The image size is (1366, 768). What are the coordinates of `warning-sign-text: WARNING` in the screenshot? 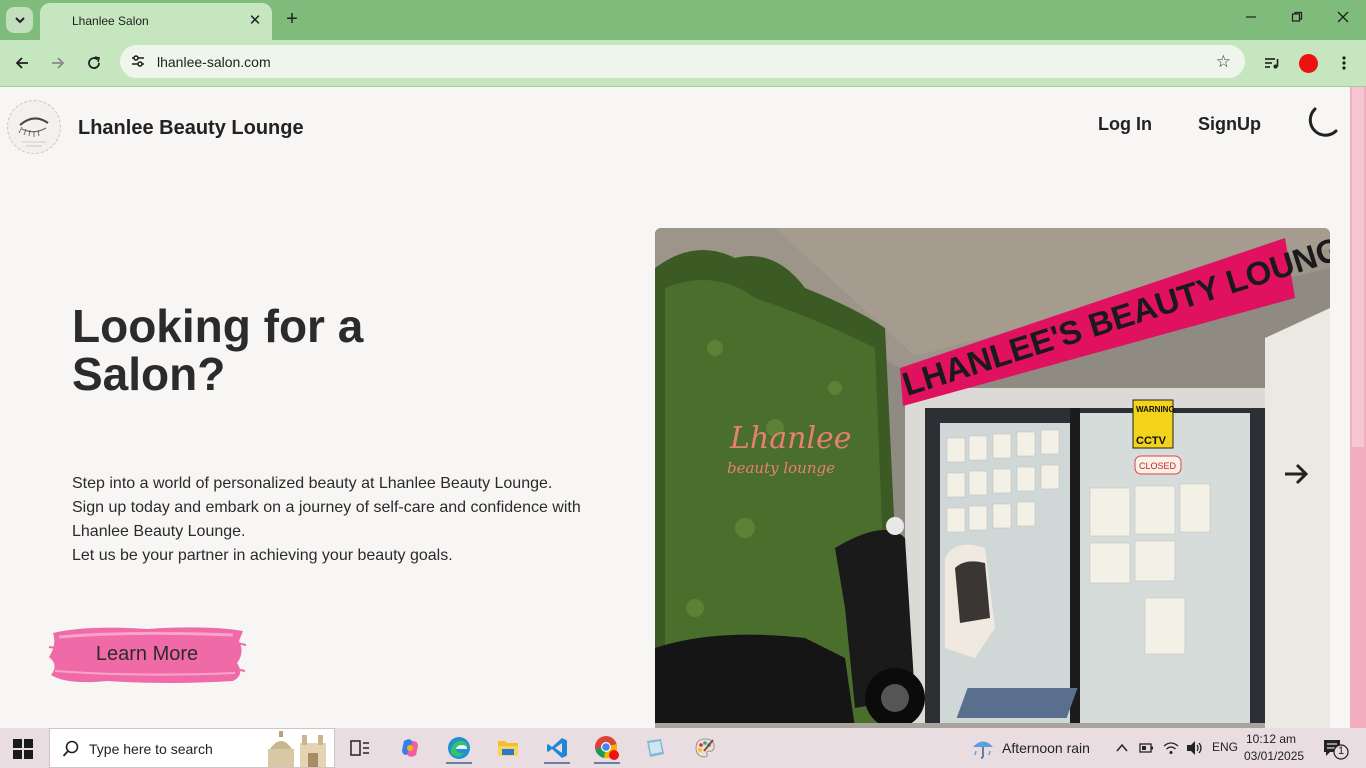 It's located at (1155, 409).